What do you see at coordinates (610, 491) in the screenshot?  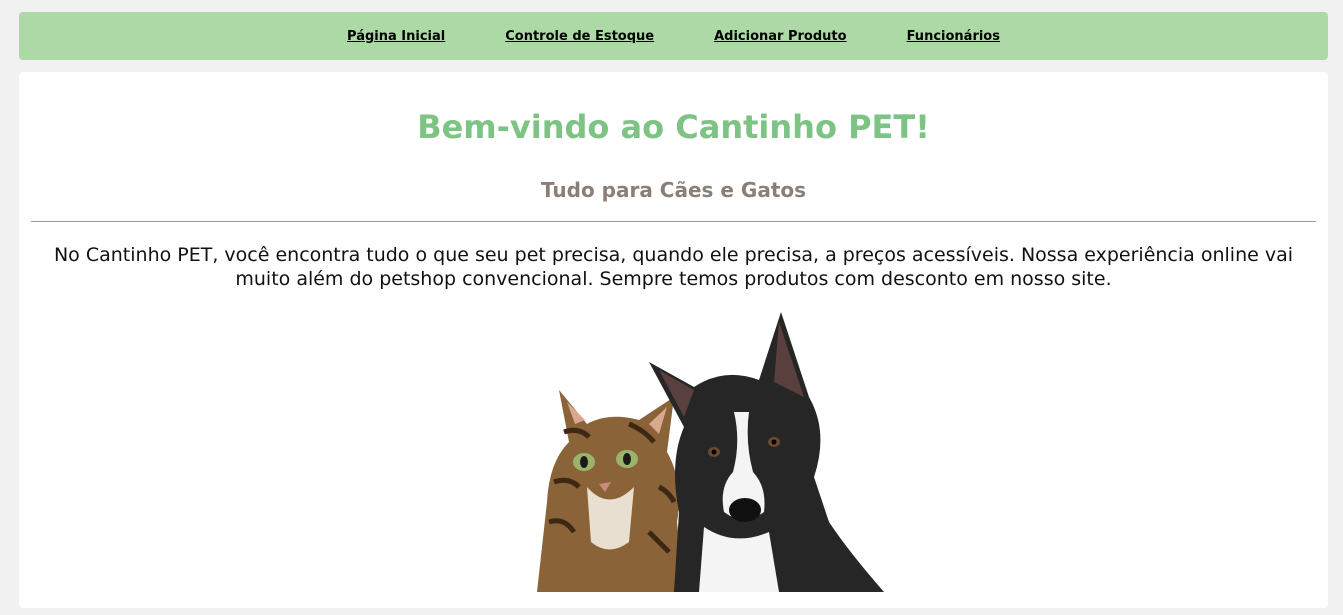 I see `cat-illustration` at bounding box center [610, 491].